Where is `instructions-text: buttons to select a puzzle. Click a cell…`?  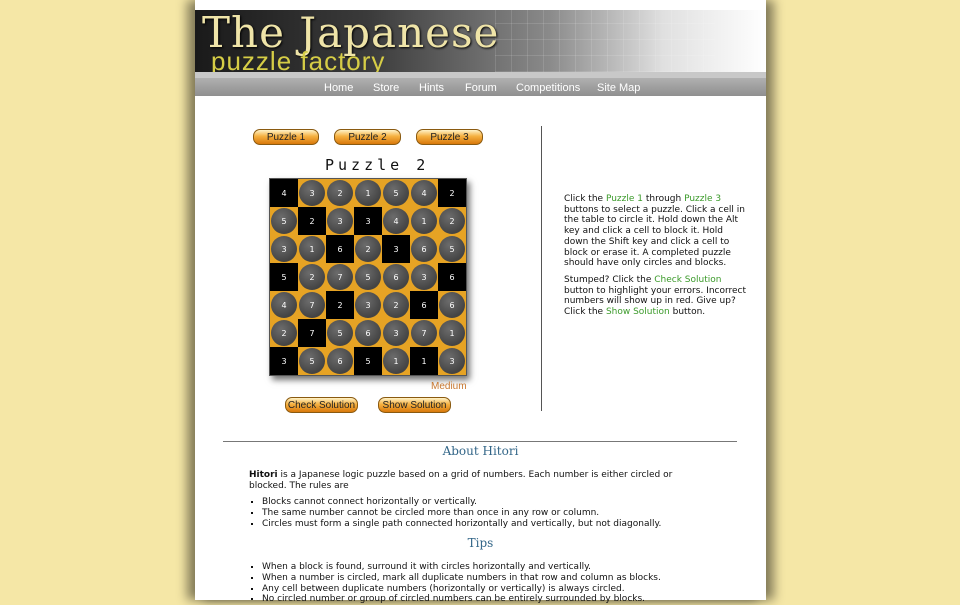 instructions-text: buttons to select a puzzle. Click a cell… is located at coordinates (654, 236).